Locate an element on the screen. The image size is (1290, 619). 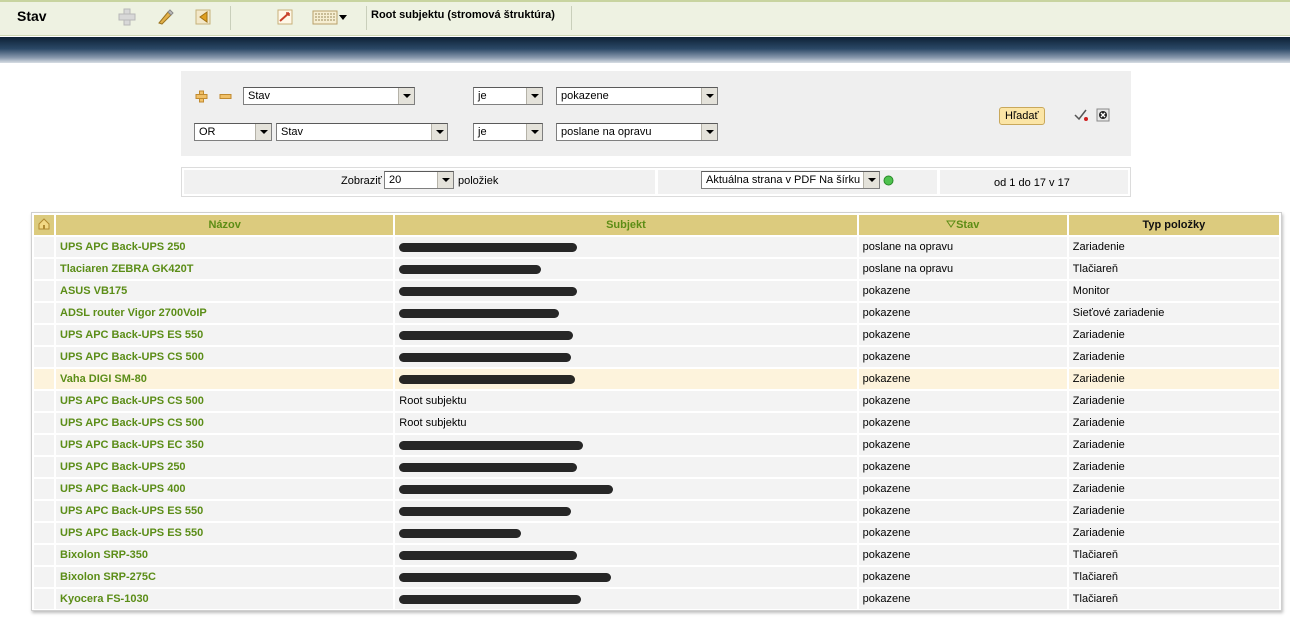
search-button: Hľadať is located at coordinates (1022, 116).